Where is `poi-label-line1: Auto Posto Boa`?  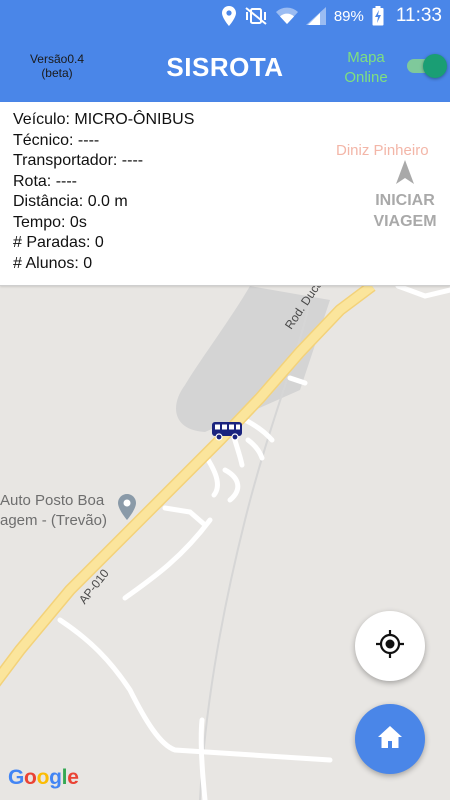 poi-label-line1: Auto Posto Boa is located at coordinates (52, 500).